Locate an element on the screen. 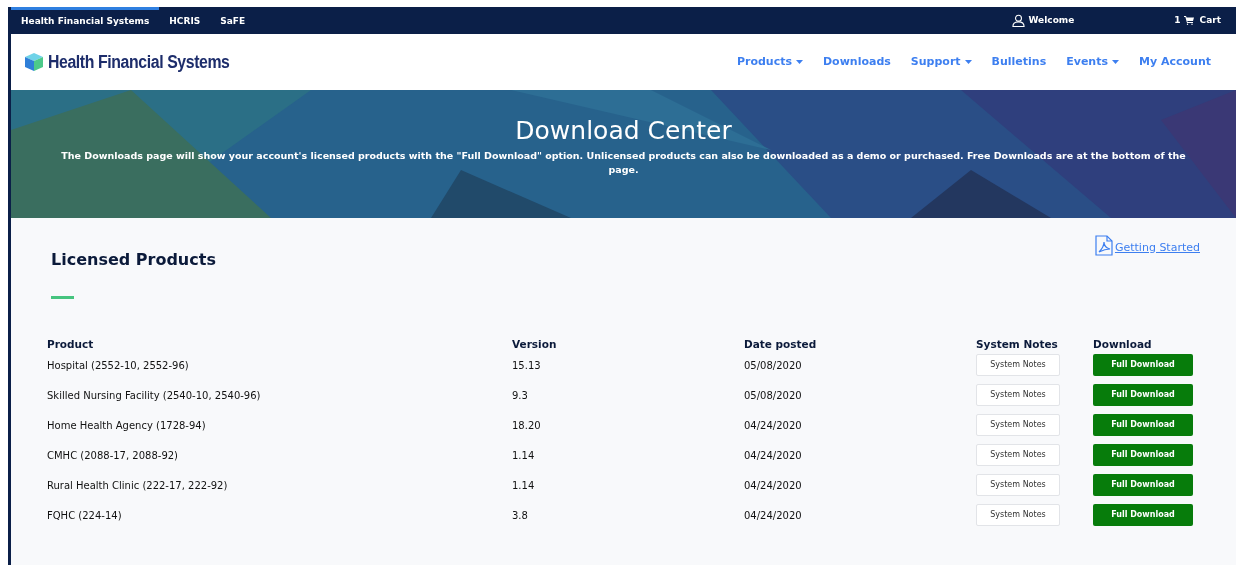  column-header: System Notes is located at coordinates (1017, 345).